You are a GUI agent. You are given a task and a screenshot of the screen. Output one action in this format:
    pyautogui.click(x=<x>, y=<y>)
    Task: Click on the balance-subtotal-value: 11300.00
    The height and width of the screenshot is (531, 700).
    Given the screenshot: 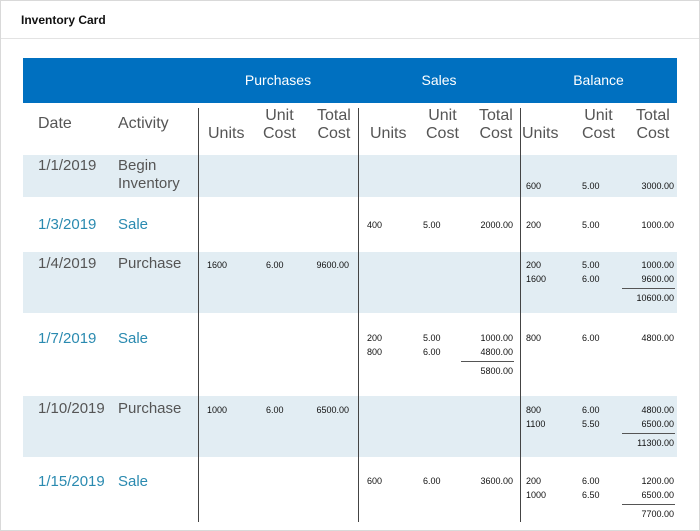 What is the action you would take?
    pyautogui.click(x=655, y=443)
    